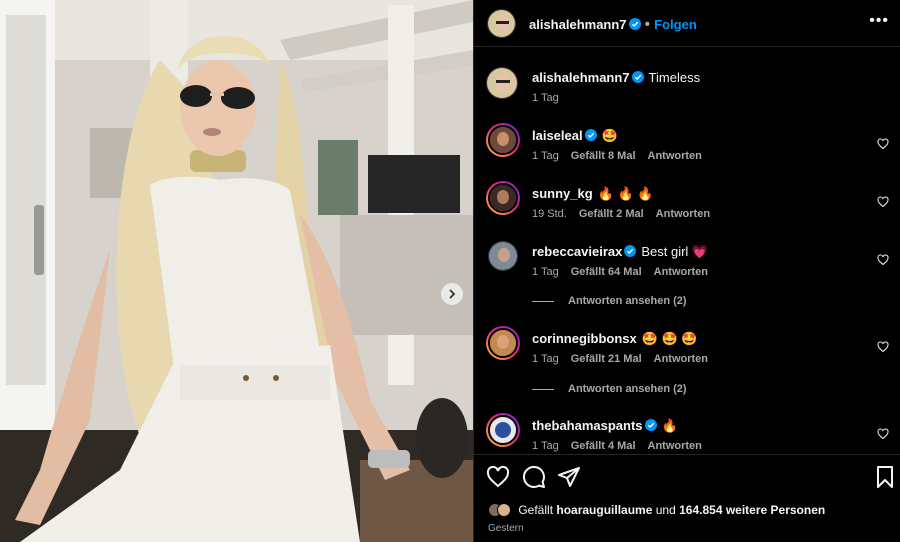 The height and width of the screenshot is (542, 900). Describe the element at coordinates (609, 135) in the screenshot. I see `comment-text: 🤩` at that location.